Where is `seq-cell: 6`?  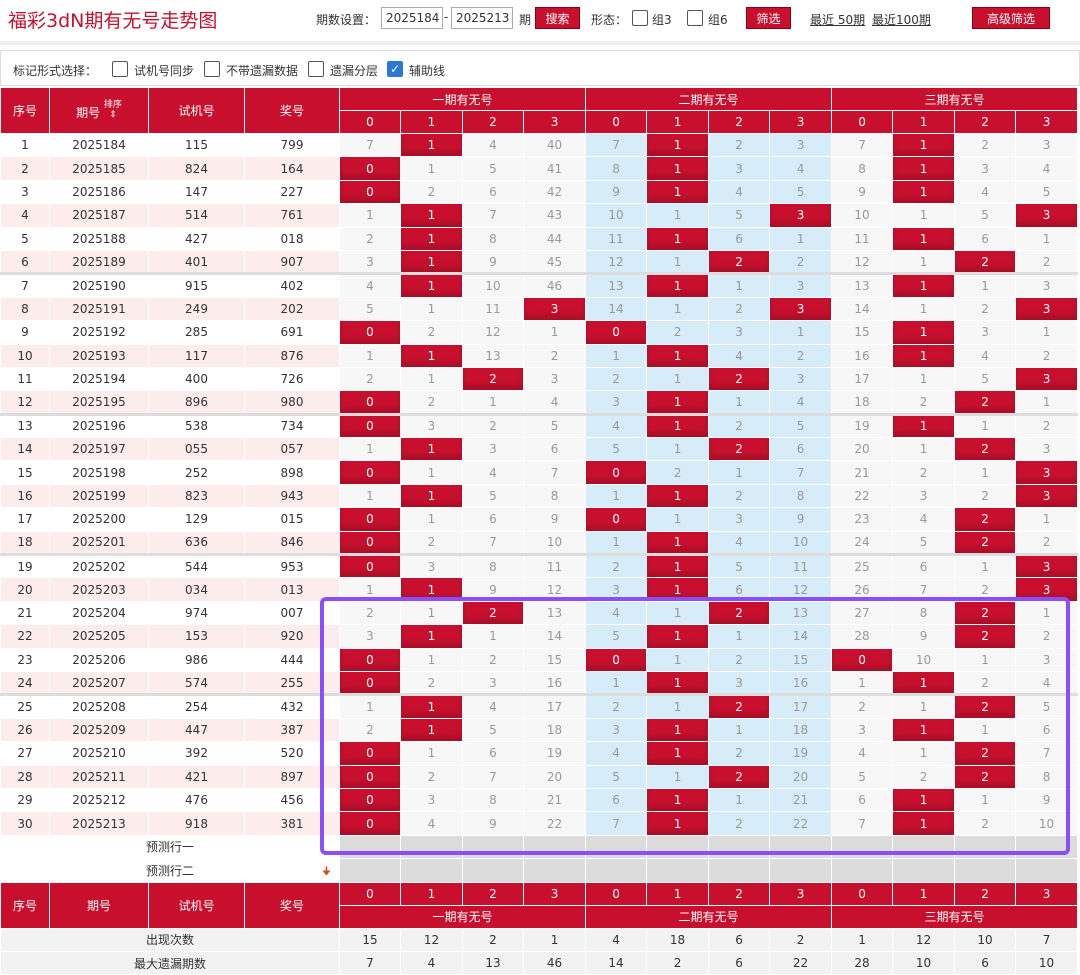
seq-cell: 6 is located at coordinates (25, 262).